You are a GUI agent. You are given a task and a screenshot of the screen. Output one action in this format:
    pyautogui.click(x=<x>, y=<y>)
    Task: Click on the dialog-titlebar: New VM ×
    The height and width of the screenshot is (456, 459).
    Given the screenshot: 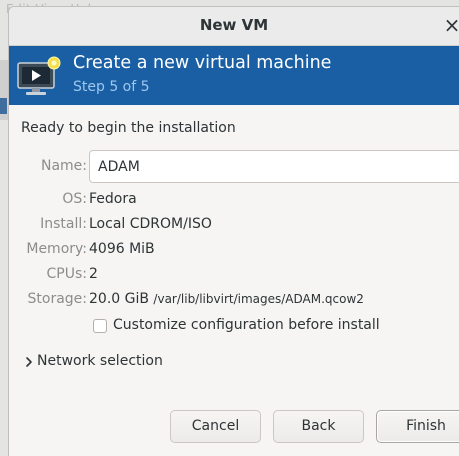 What is the action you would take?
    pyautogui.click(x=234, y=26)
    